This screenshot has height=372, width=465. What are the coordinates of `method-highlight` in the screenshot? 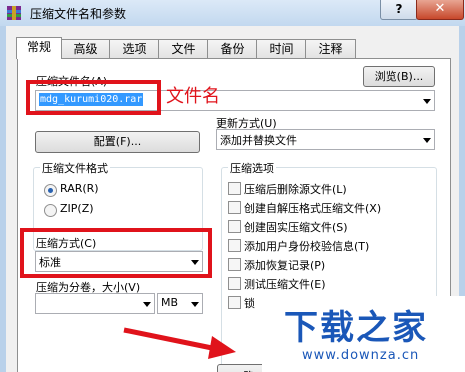 It's located at (116, 253).